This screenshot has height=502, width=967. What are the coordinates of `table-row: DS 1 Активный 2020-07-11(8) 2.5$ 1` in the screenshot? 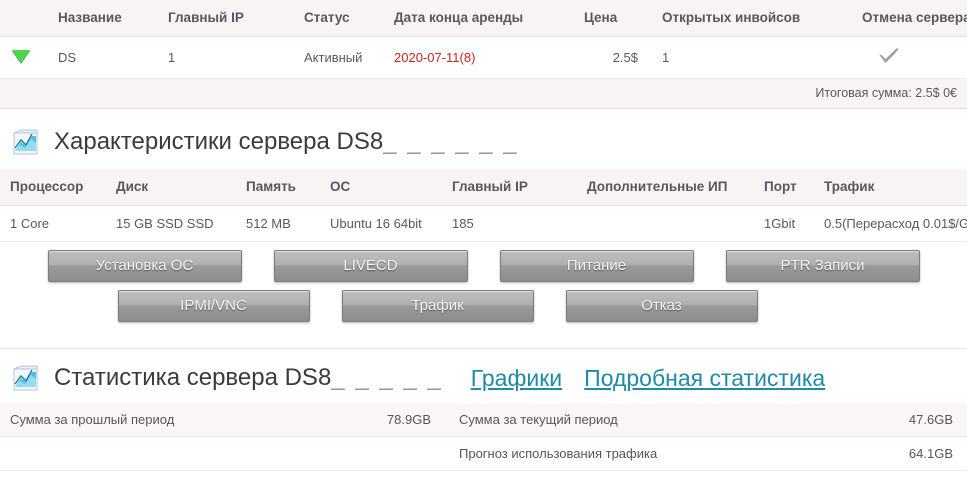 It's located at (483, 57).